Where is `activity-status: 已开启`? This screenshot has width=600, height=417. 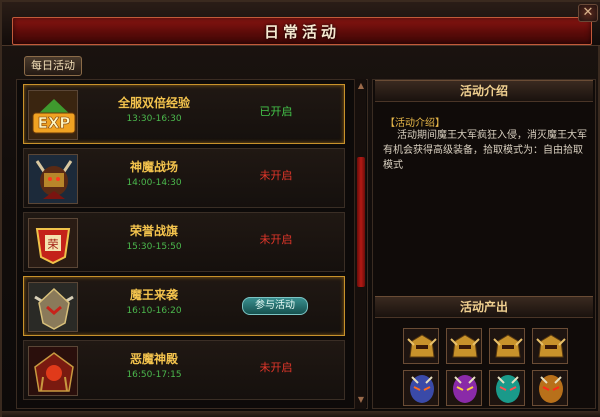 activity-status: 已开启 is located at coordinates (276, 111).